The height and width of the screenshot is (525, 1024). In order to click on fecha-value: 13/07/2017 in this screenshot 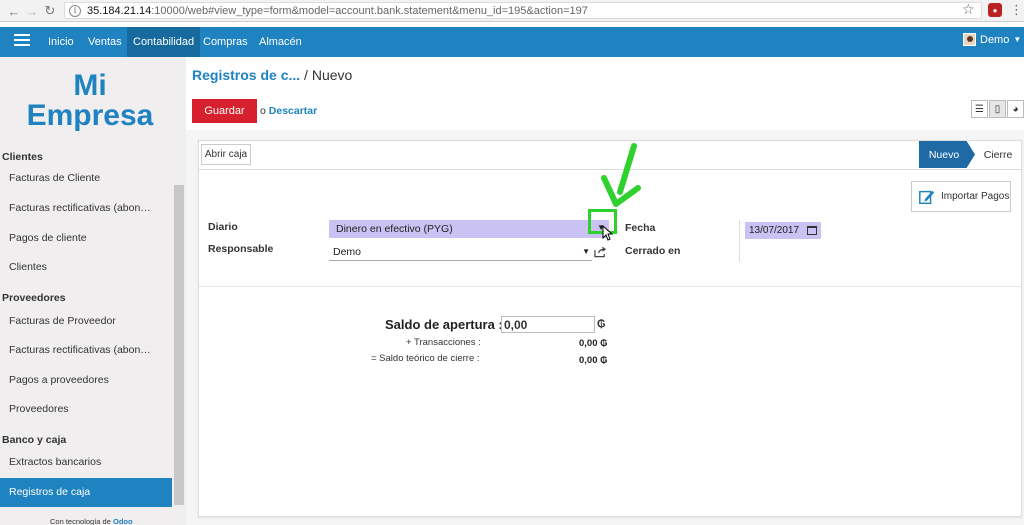, I will do `click(774, 230)`.